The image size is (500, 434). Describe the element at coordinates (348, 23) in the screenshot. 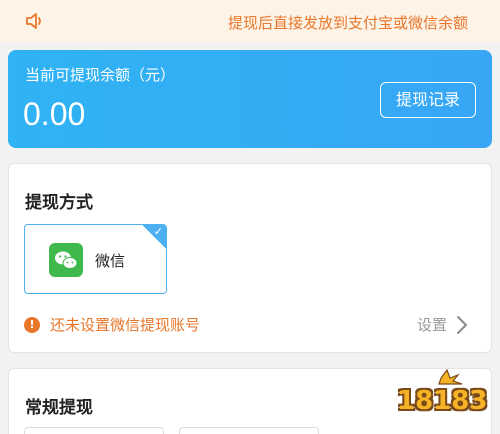

I see `notice-text: 提现后直接发放到支付宝或微信余额` at that location.